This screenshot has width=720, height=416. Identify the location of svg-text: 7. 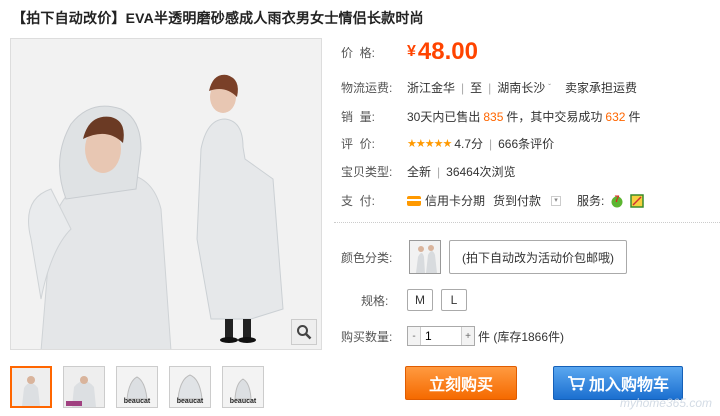
(617, 199).